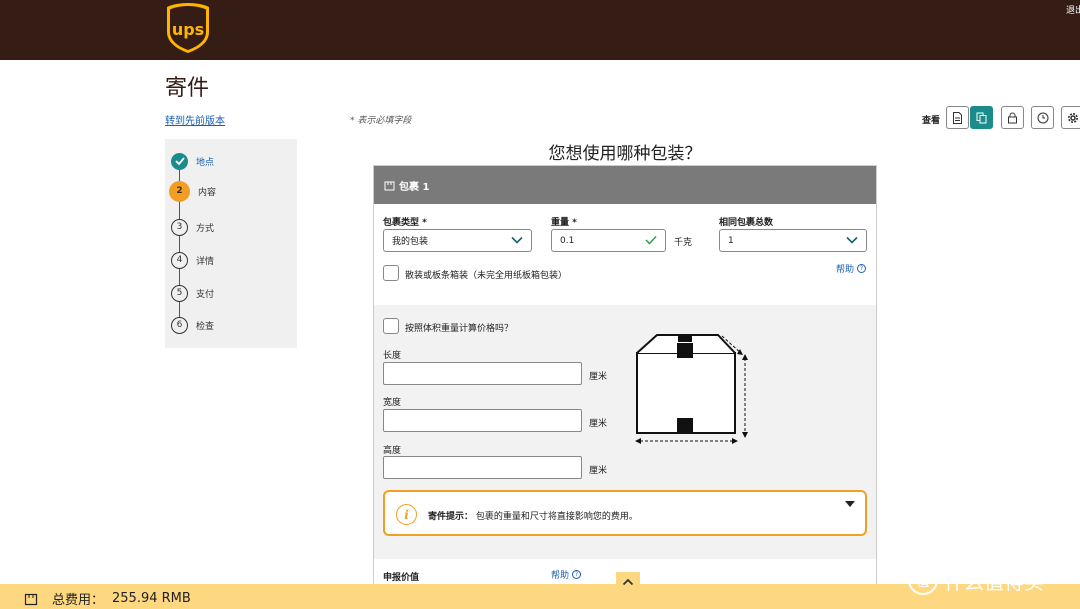  Describe the element at coordinates (564, 223) in the screenshot. I see `weight-label: 重量 *` at that location.